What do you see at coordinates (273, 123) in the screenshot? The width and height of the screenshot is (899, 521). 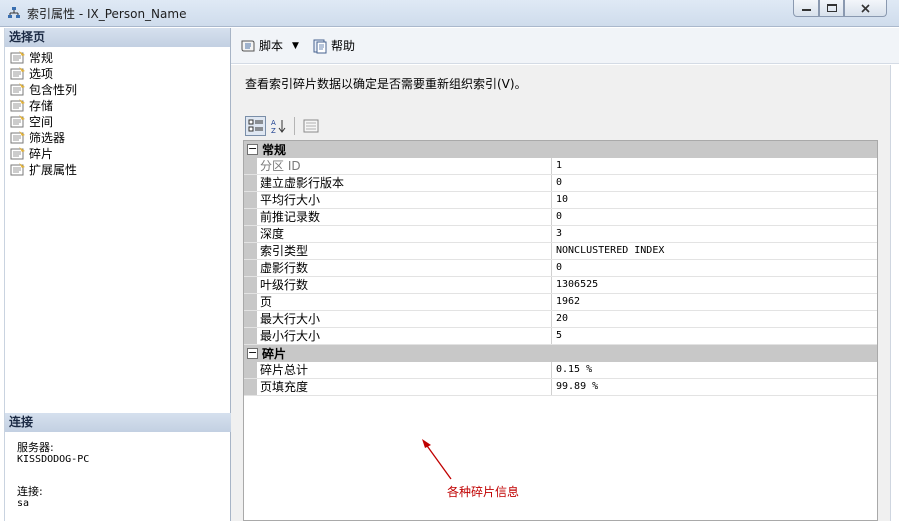 I see `svg-text: A` at bounding box center [273, 123].